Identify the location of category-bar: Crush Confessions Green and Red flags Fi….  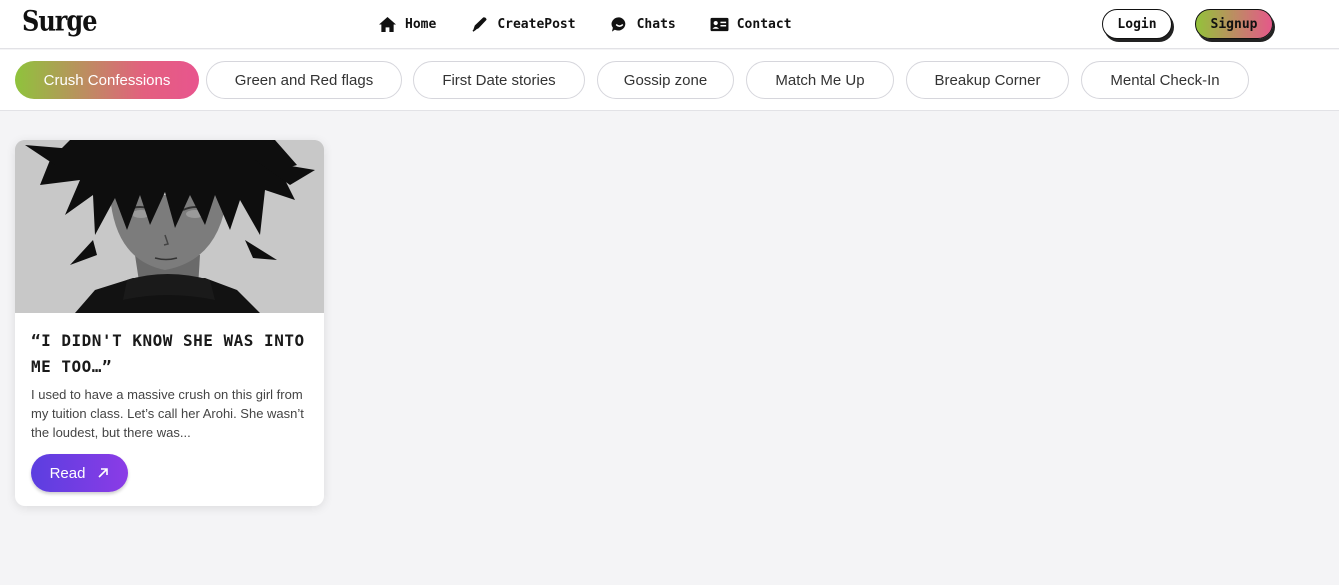
(669, 80).